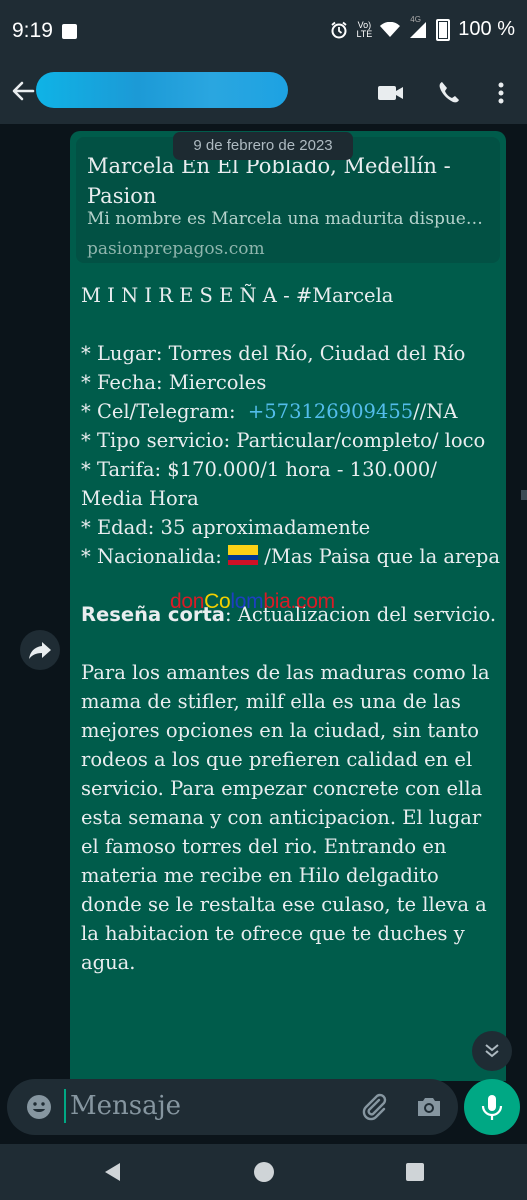  What do you see at coordinates (291, 556) in the screenshot?
I see `line-nacionalidad: * Nacionalida: /Mas Paisa que la arepa` at bounding box center [291, 556].